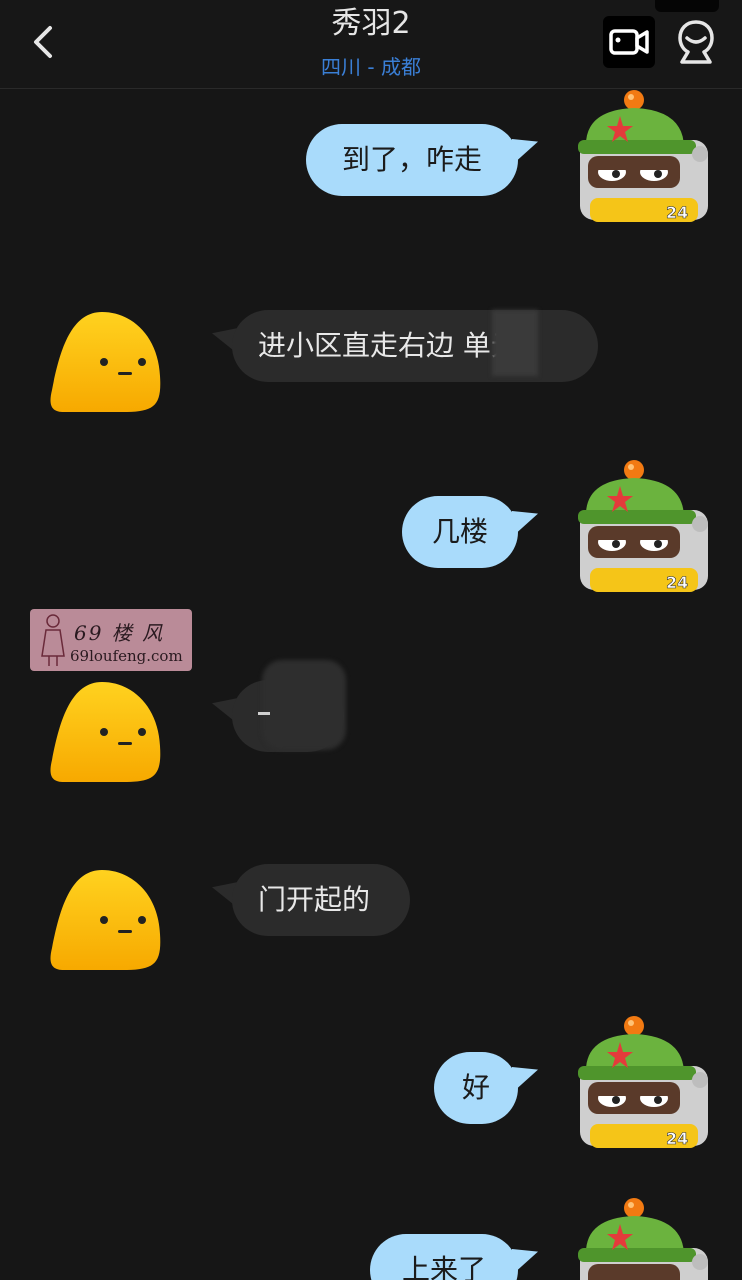 The width and height of the screenshot is (742, 1280). What do you see at coordinates (415, 346) in the screenshot?
I see `incoming-bubble: 进小区直走右边 单元` at bounding box center [415, 346].